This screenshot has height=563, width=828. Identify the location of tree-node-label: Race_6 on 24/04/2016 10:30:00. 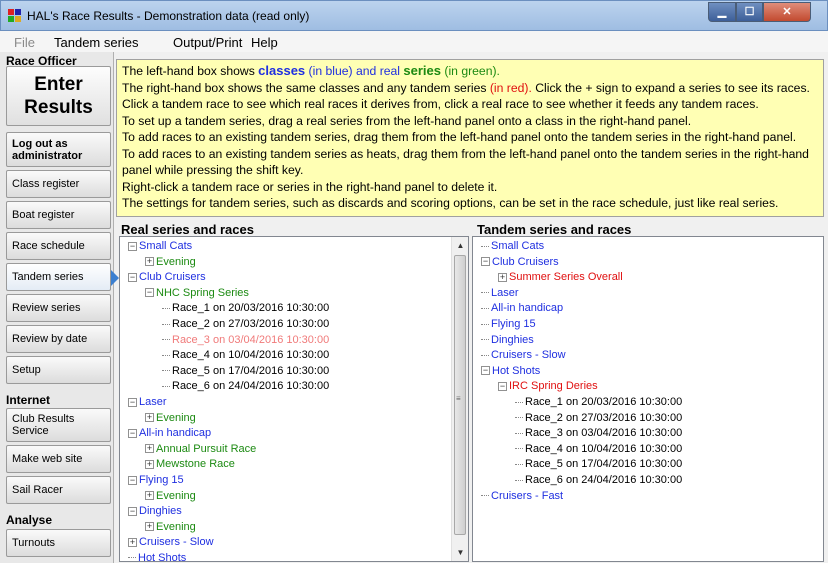
(251, 386).